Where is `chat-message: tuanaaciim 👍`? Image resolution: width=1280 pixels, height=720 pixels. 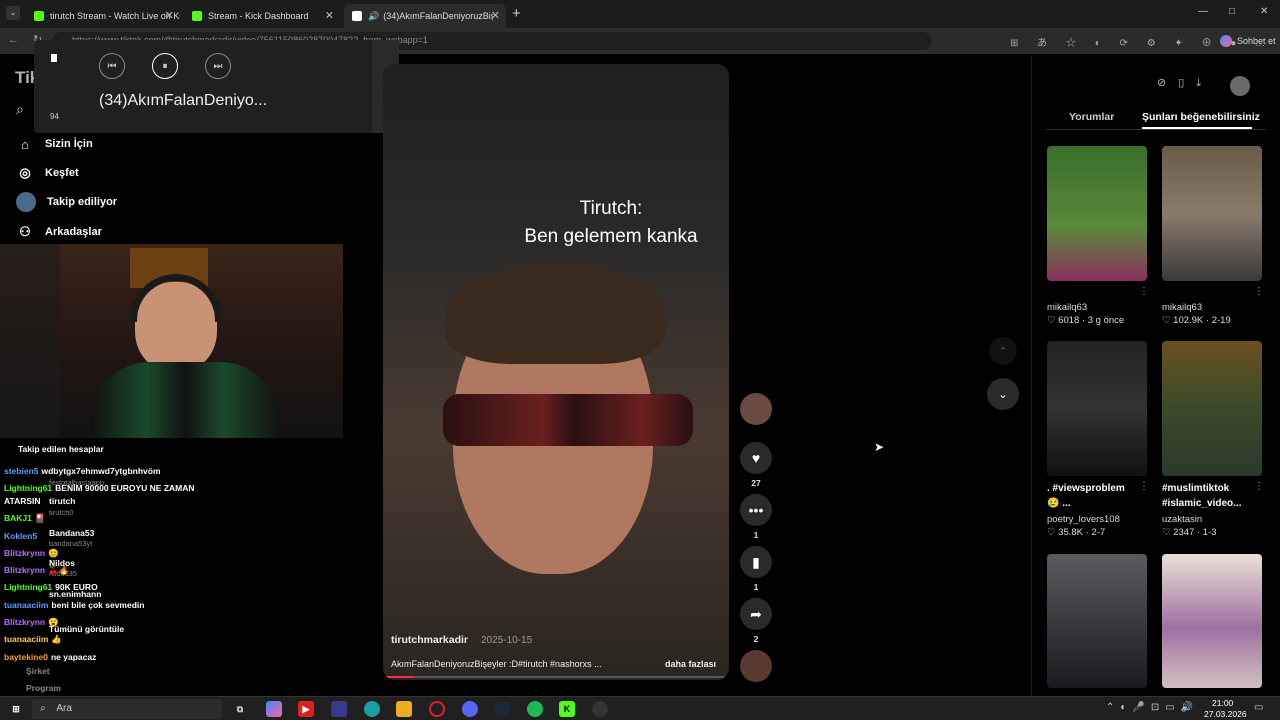 chat-message: tuanaaciim 👍 is located at coordinates (33, 639).